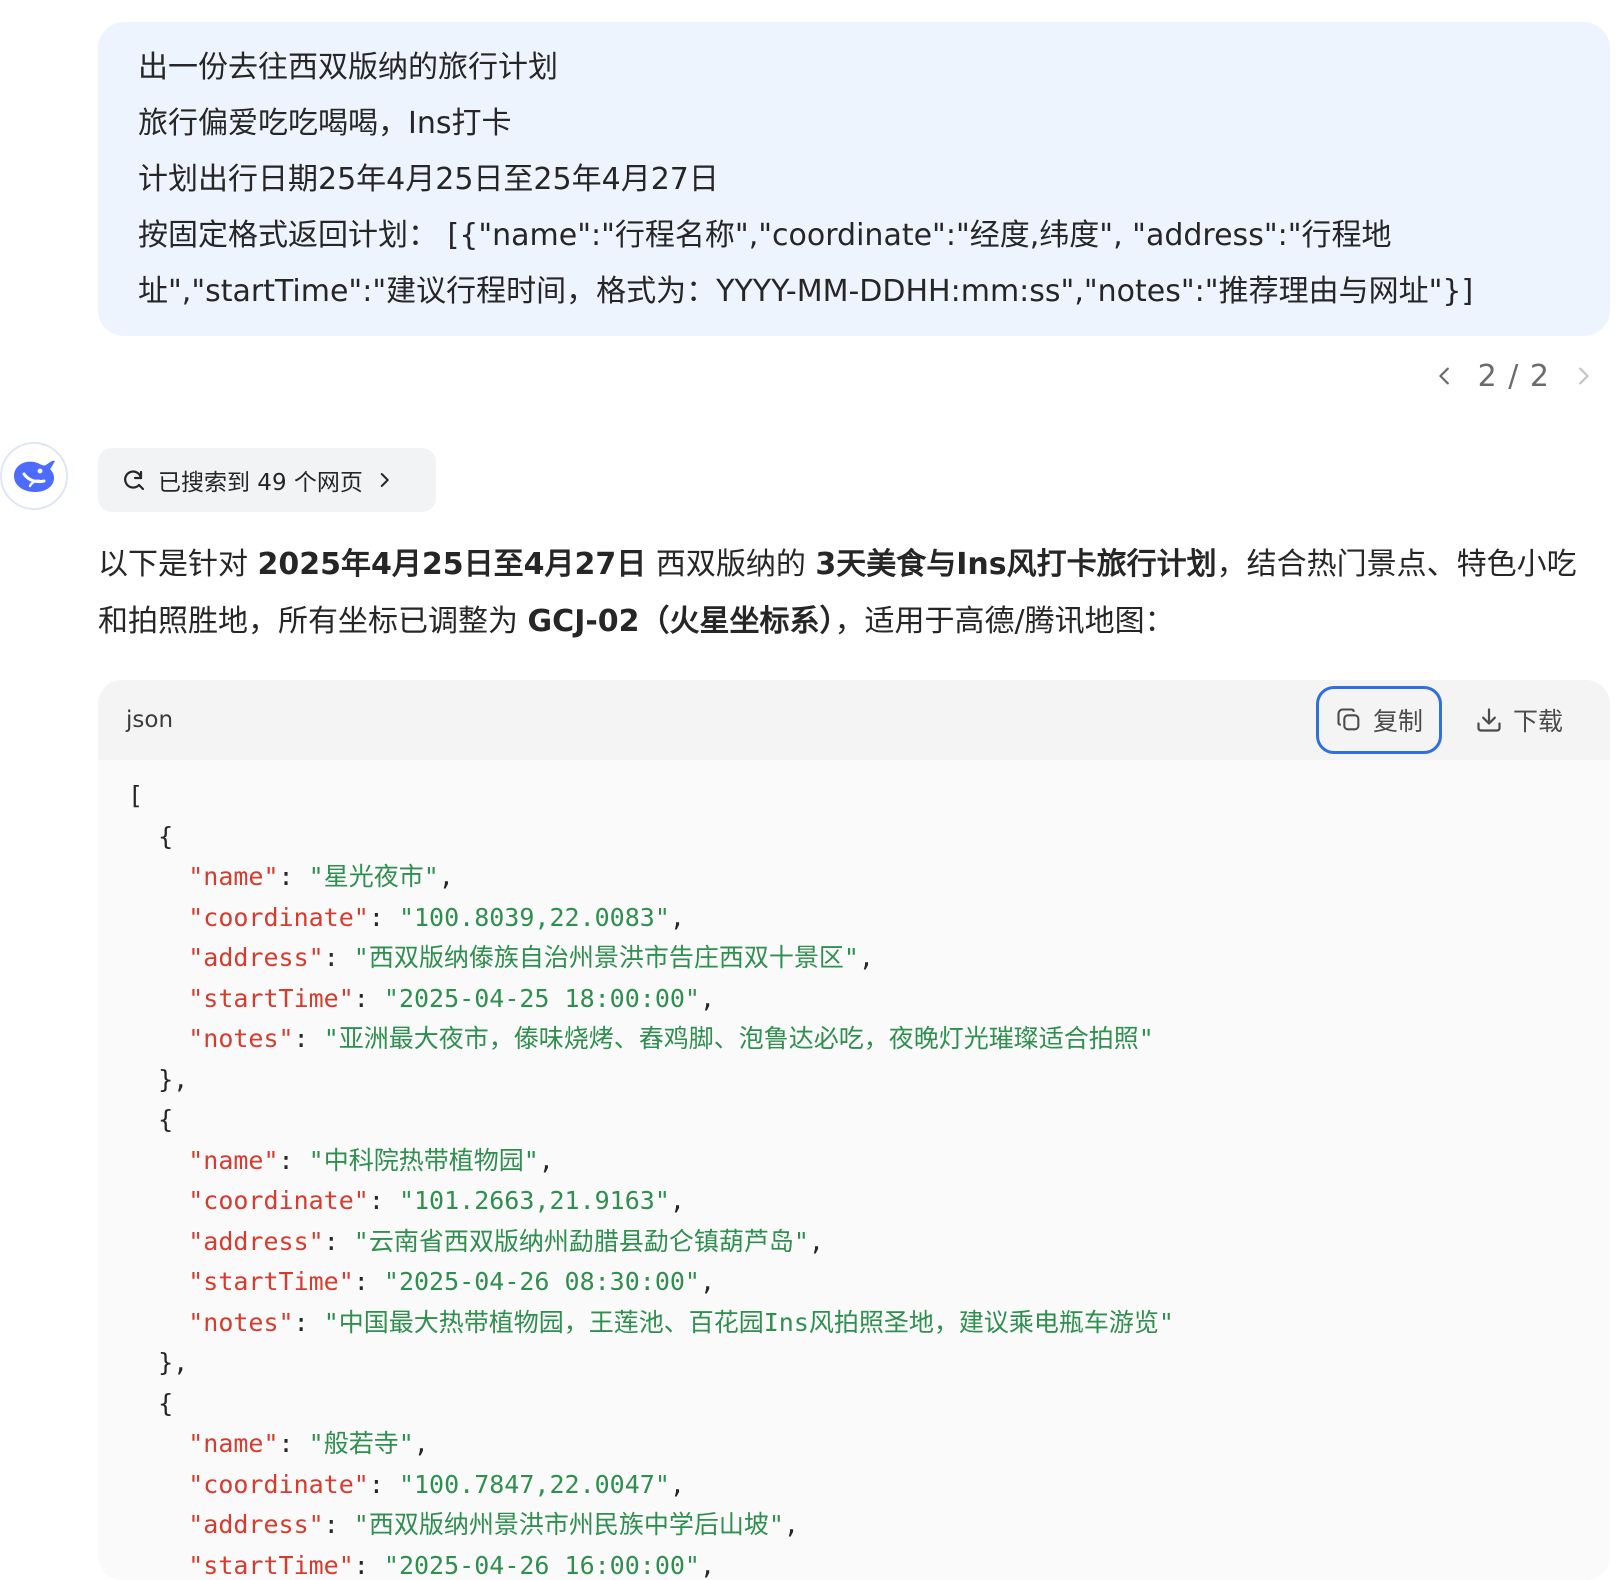 This screenshot has width=1618, height=1580. I want to click on code-value: "2025-04-26 08:30:00", so click(541, 1281).